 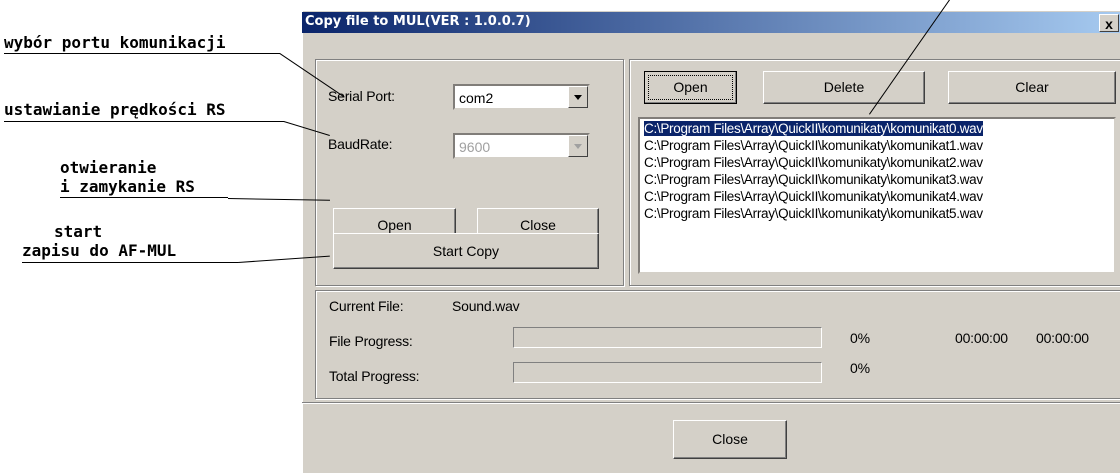 I want to click on current-file-value: Sound.wav, so click(x=486, y=306).